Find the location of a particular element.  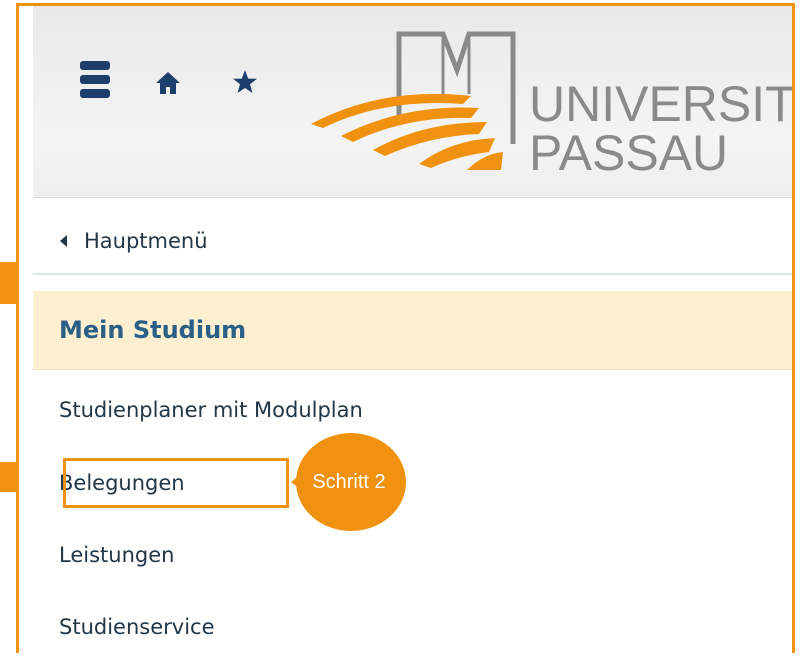

nav-item-leistungen: Leistungen is located at coordinates (116, 555).